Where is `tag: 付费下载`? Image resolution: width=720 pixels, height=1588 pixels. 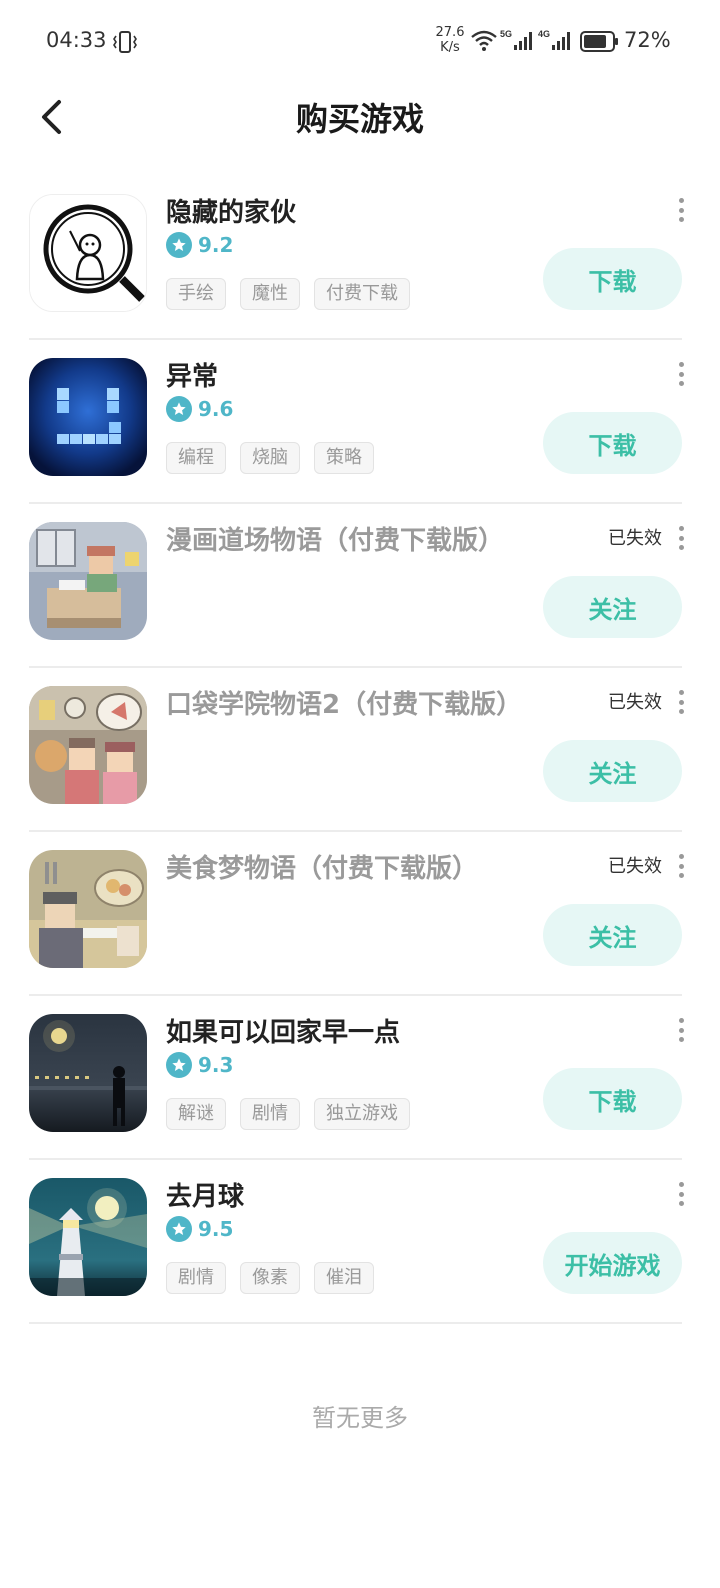
tag: 付费下载 is located at coordinates (362, 294).